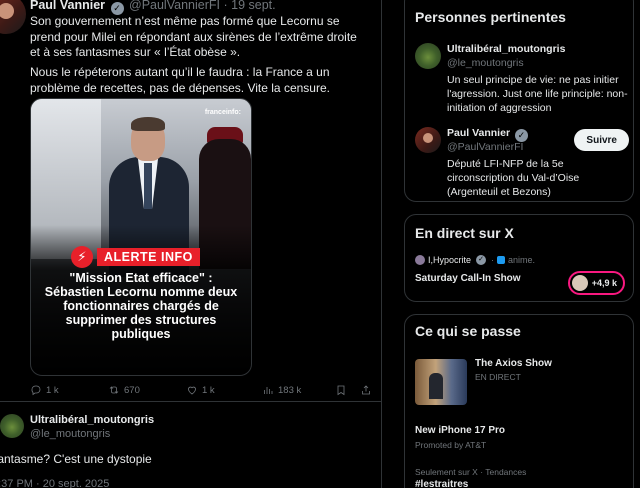 The height and width of the screenshot is (488, 640). I want to click on franceinfo-logo: franceinfo:, so click(222, 112).